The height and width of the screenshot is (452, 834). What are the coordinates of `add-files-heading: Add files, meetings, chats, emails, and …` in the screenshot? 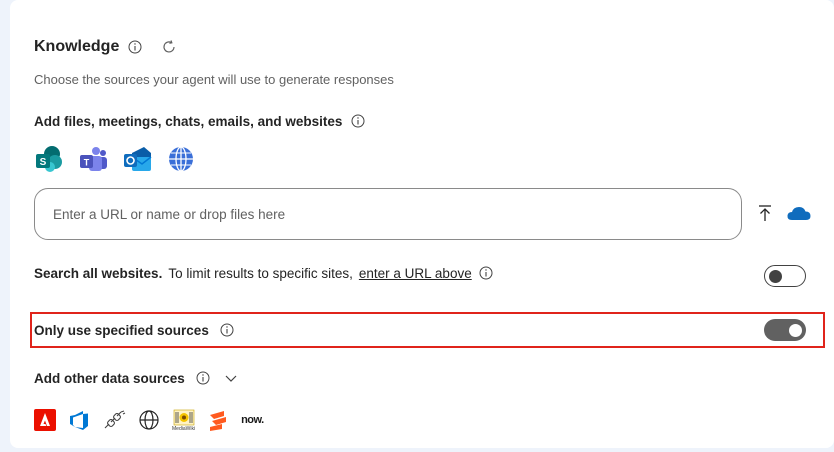 It's located at (200, 121).